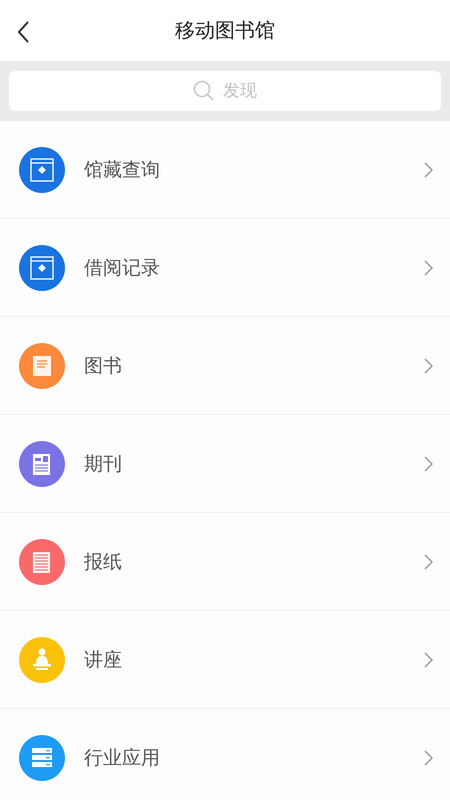 Image resolution: width=450 pixels, height=800 pixels. What do you see at coordinates (225, 754) in the screenshot?
I see `menu-item: 行业应用` at bounding box center [225, 754].